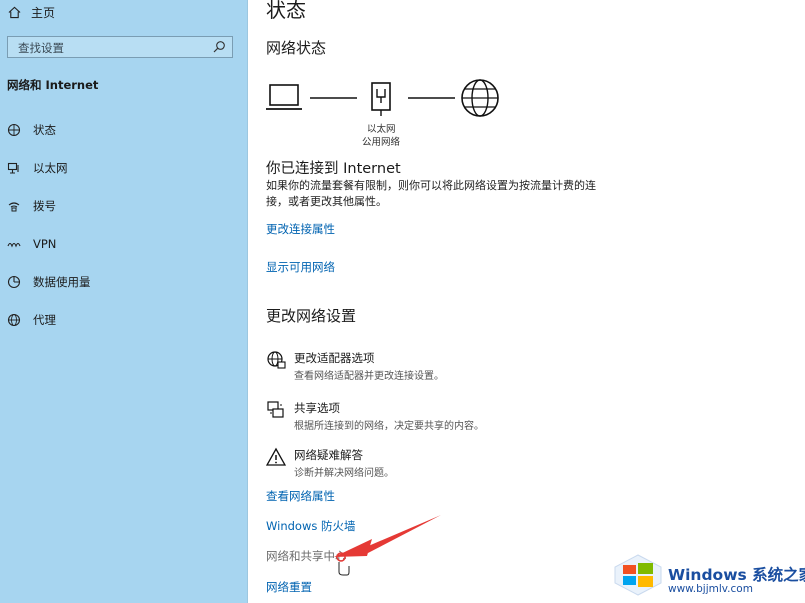  What do you see at coordinates (296, 48) in the screenshot?
I see `network-status-heading: 网络状态` at bounding box center [296, 48].